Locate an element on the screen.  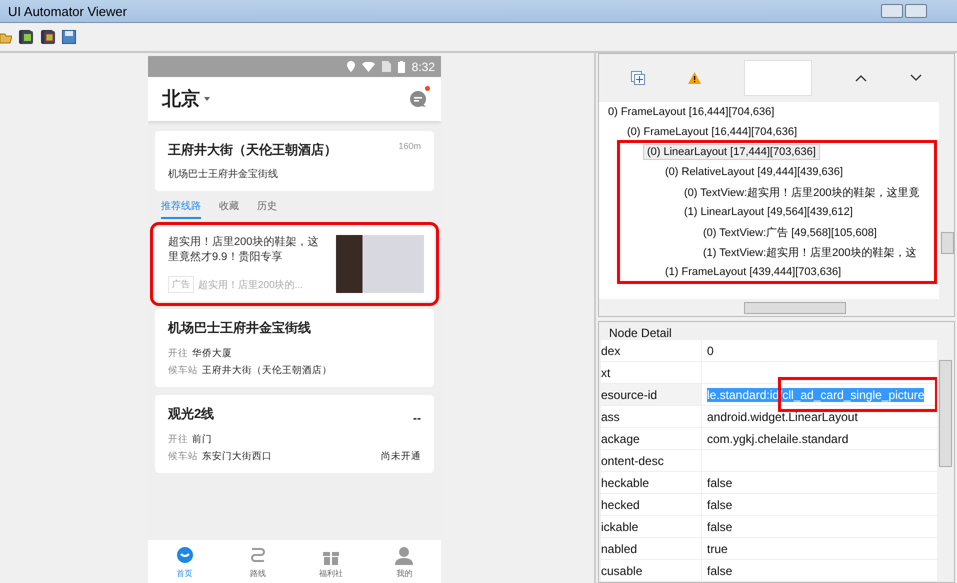
direction-value: 华侨大厦 is located at coordinates (212, 353).